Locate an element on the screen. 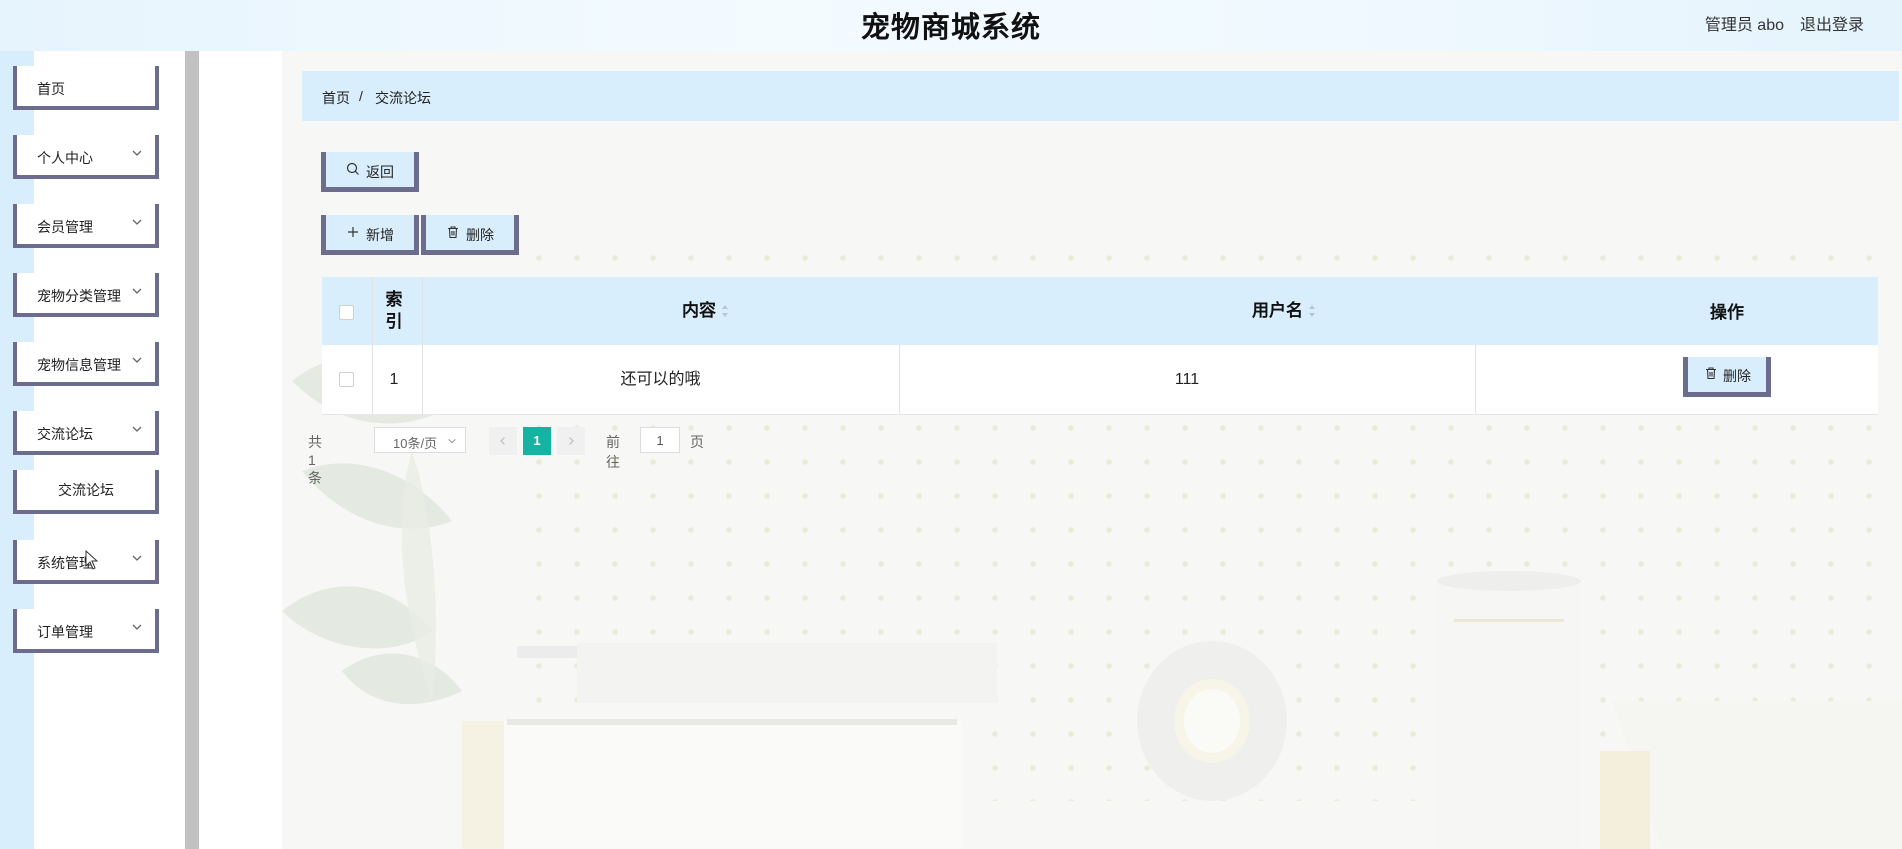 This screenshot has height=849, width=1902. sidebar-item-label: 会员管理 is located at coordinates (65, 227).